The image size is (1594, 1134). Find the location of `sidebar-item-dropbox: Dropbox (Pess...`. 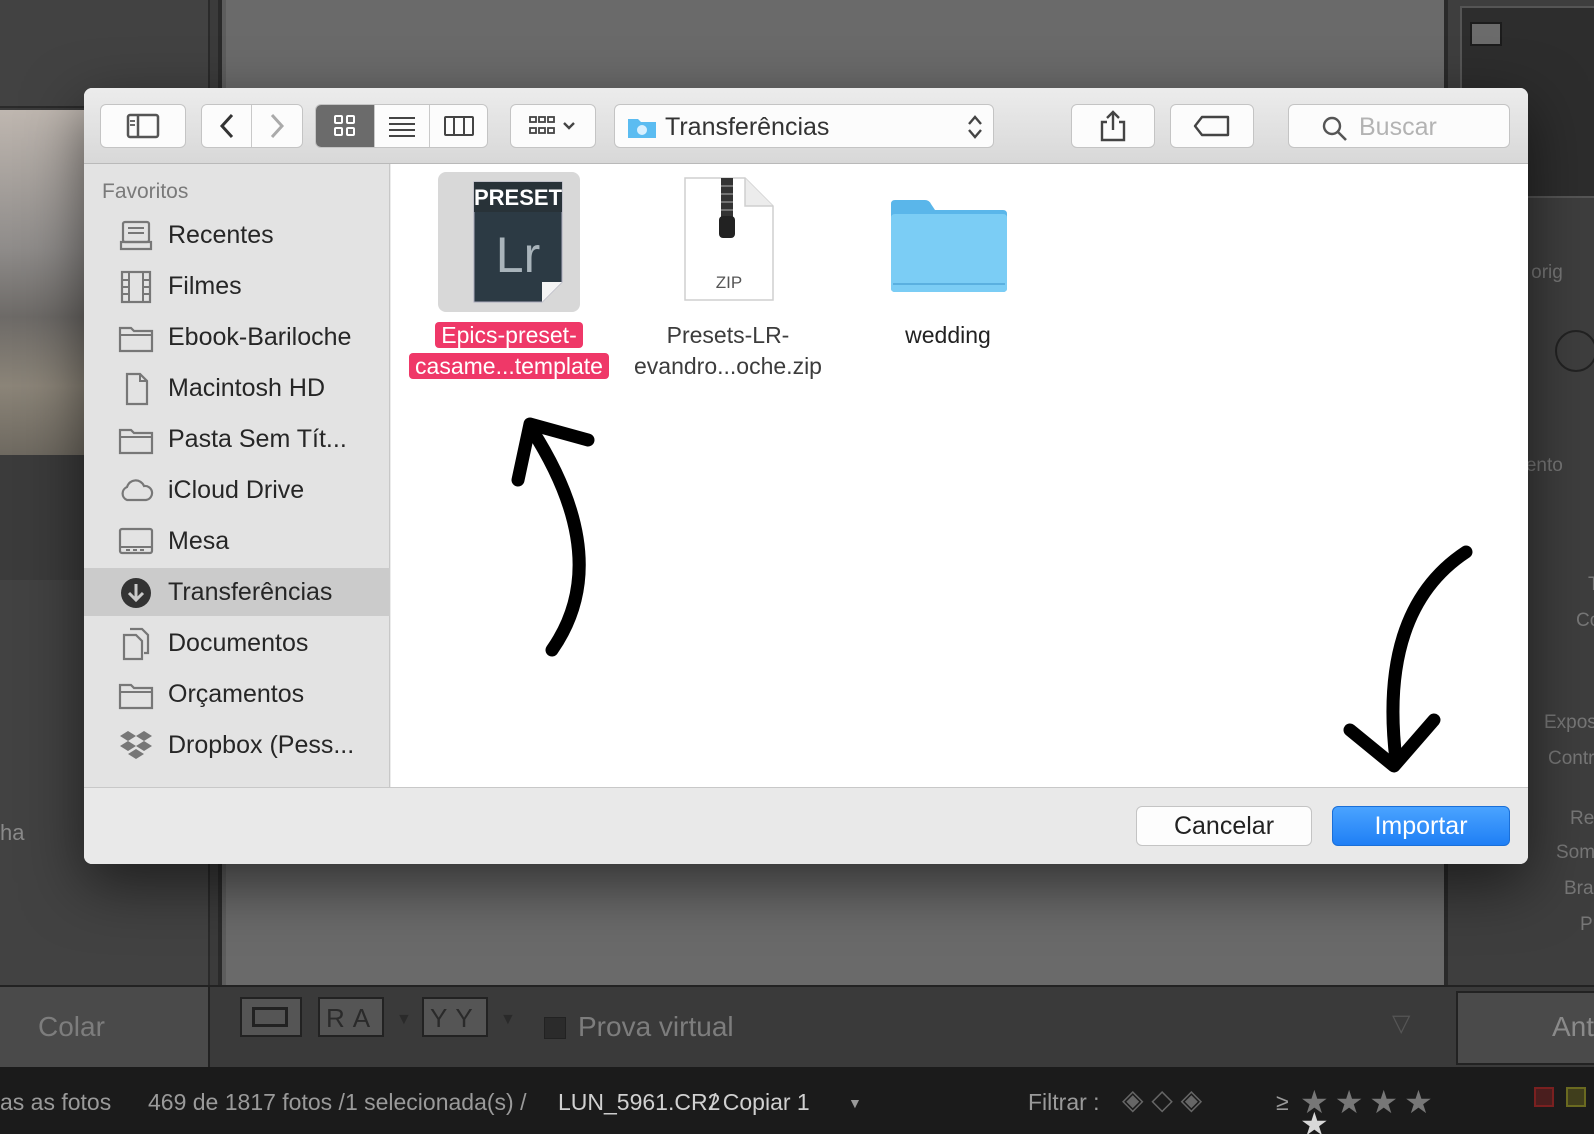

sidebar-item-dropbox: Dropbox (Pess... is located at coordinates (237, 745).